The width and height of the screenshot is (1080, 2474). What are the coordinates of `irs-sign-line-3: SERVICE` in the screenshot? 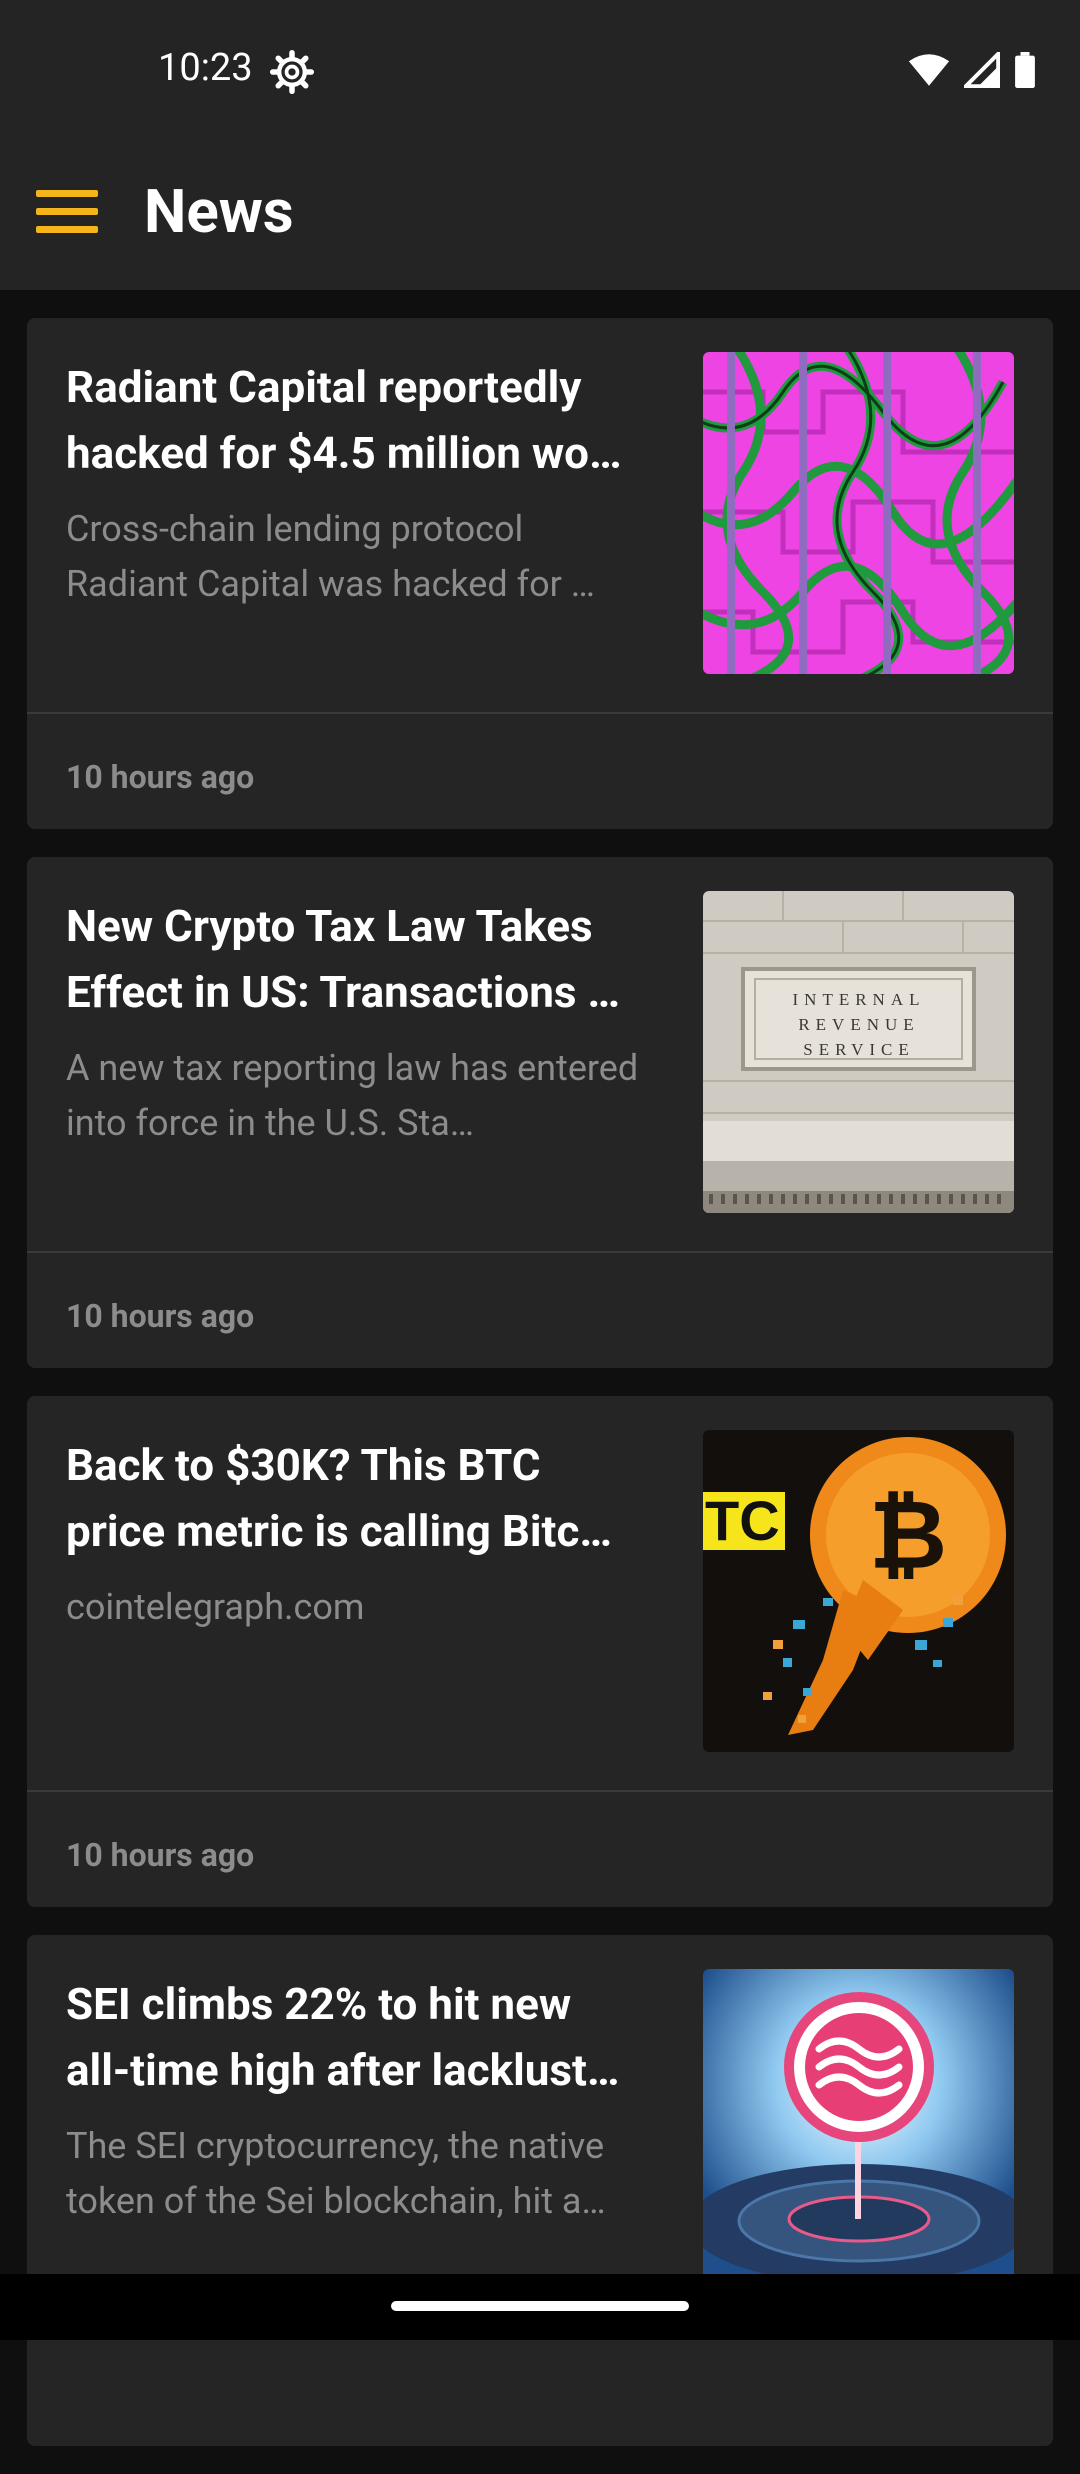 It's located at (858, 1049).